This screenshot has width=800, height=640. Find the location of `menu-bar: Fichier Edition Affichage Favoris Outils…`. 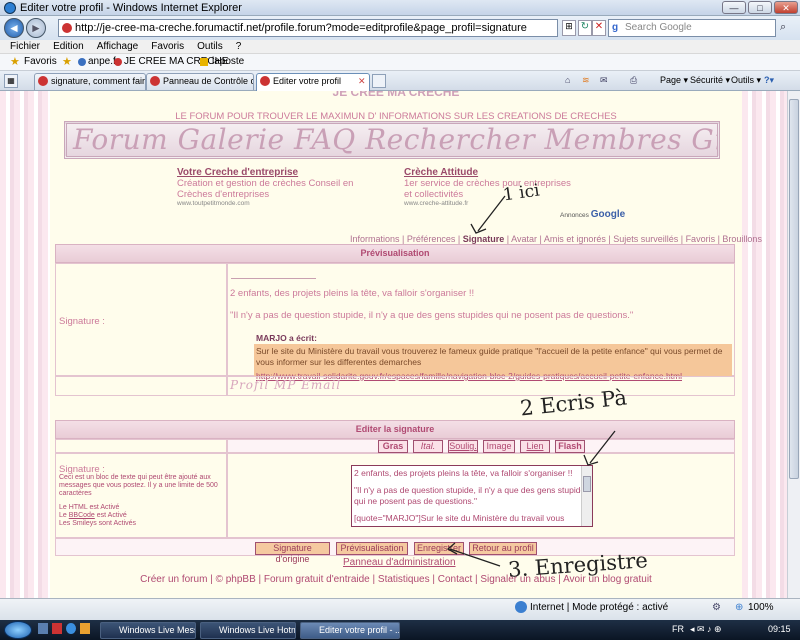

menu-bar: Fichier Edition Affichage Favoris Outils… is located at coordinates (400, 47).